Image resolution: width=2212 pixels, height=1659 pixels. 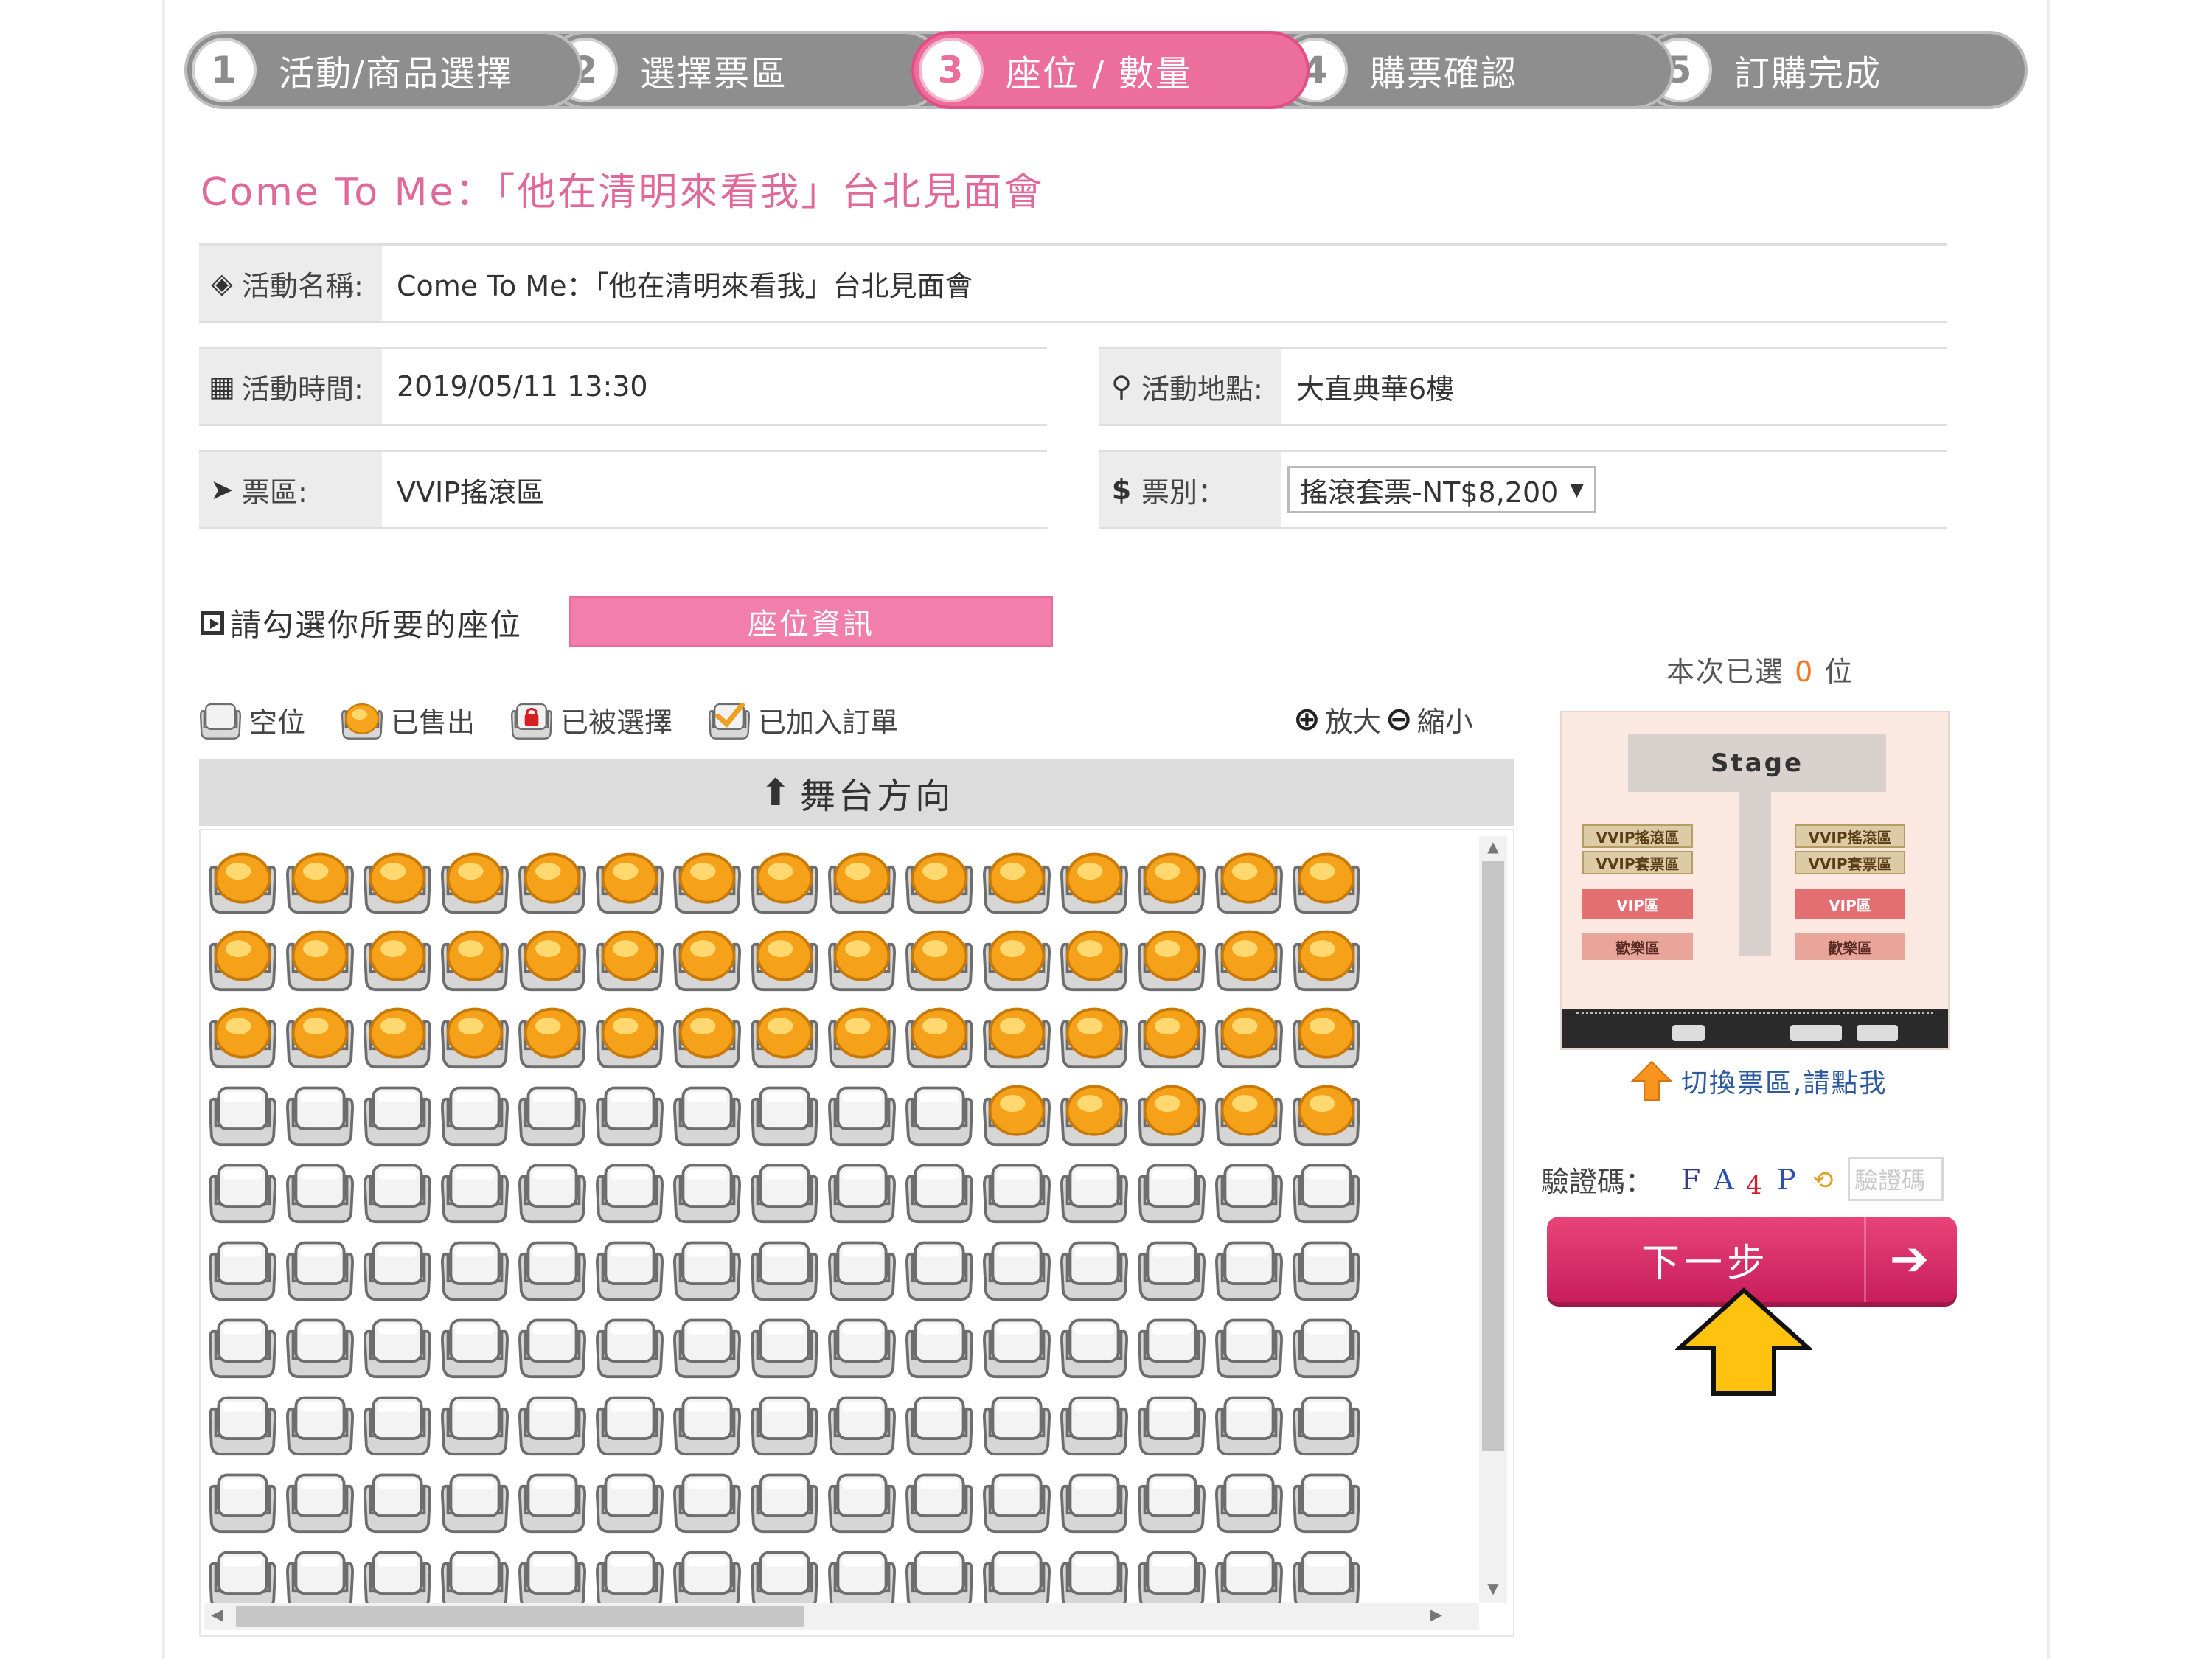 I want to click on seat-info-button: 座位資訊, so click(x=811, y=621).